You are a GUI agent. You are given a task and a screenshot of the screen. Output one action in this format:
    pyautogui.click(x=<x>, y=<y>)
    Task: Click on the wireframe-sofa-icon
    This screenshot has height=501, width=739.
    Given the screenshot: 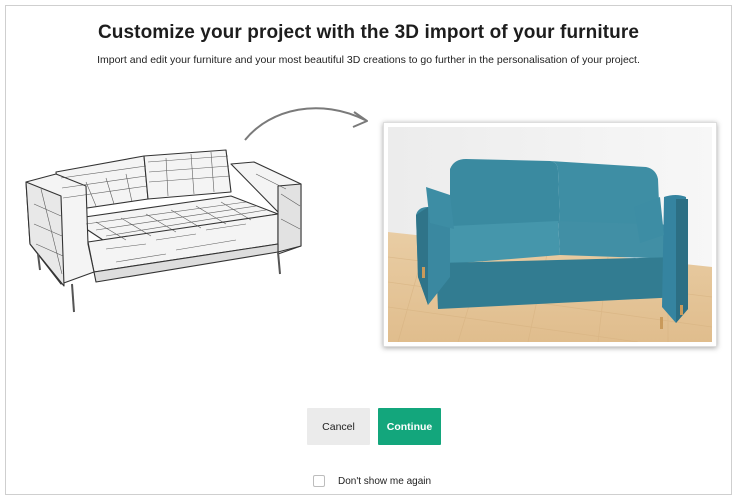 What is the action you would take?
    pyautogui.click(x=163, y=231)
    